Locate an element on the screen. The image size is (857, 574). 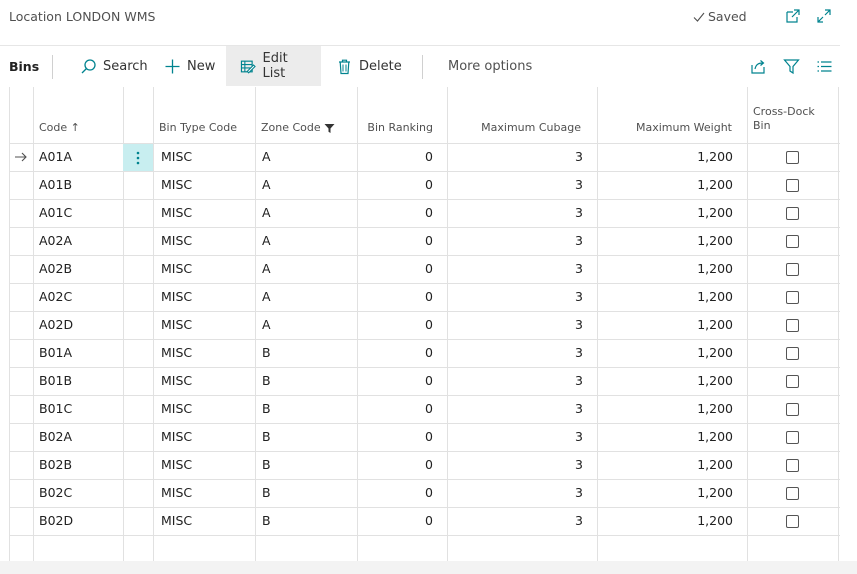
more-options-button: More options is located at coordinates (490, 66).